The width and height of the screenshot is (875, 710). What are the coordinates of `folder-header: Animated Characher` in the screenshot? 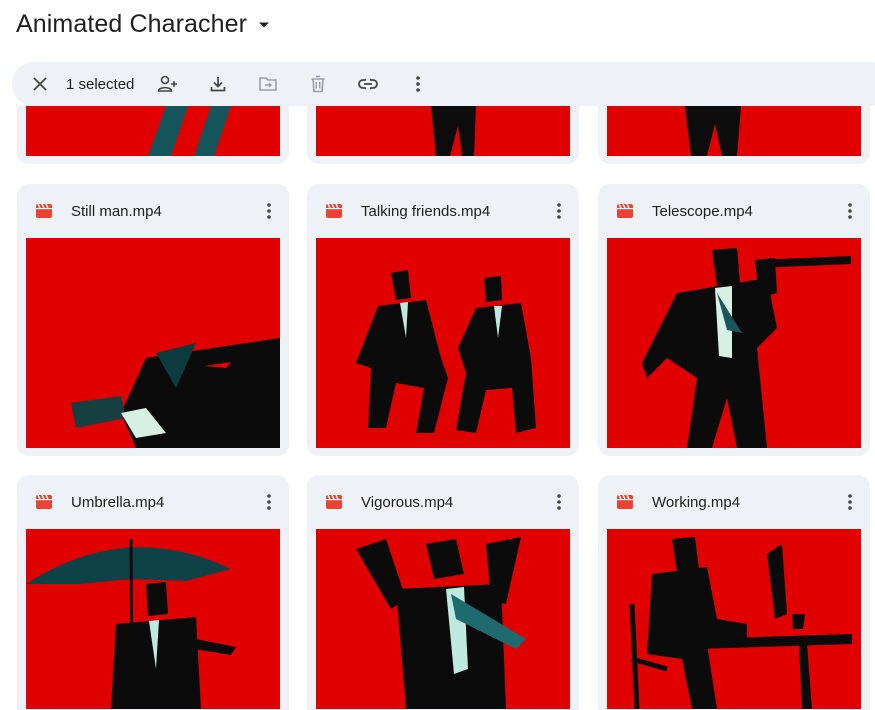 It's located at (145, 24).